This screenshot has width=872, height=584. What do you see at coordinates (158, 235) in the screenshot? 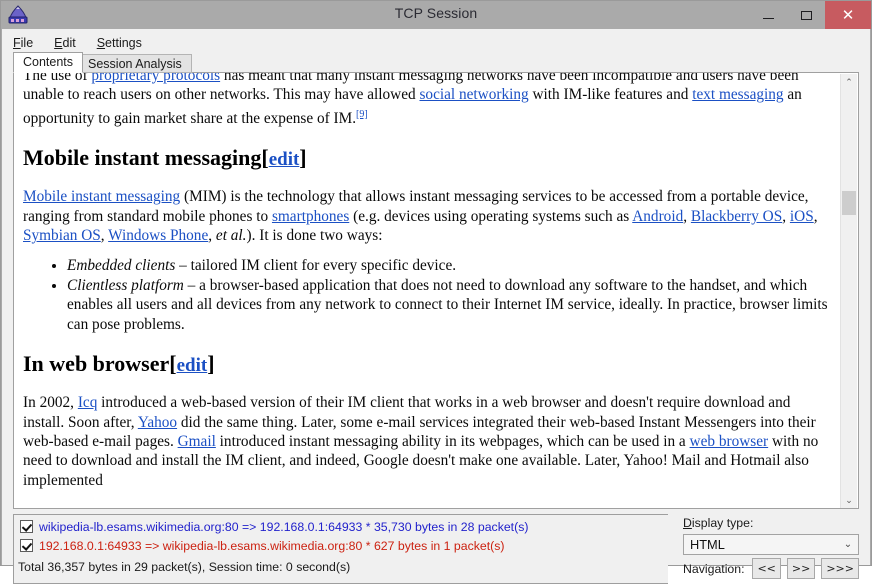
I see `link-windows-phone: Windows Phone` at bounding box center [158, 235].